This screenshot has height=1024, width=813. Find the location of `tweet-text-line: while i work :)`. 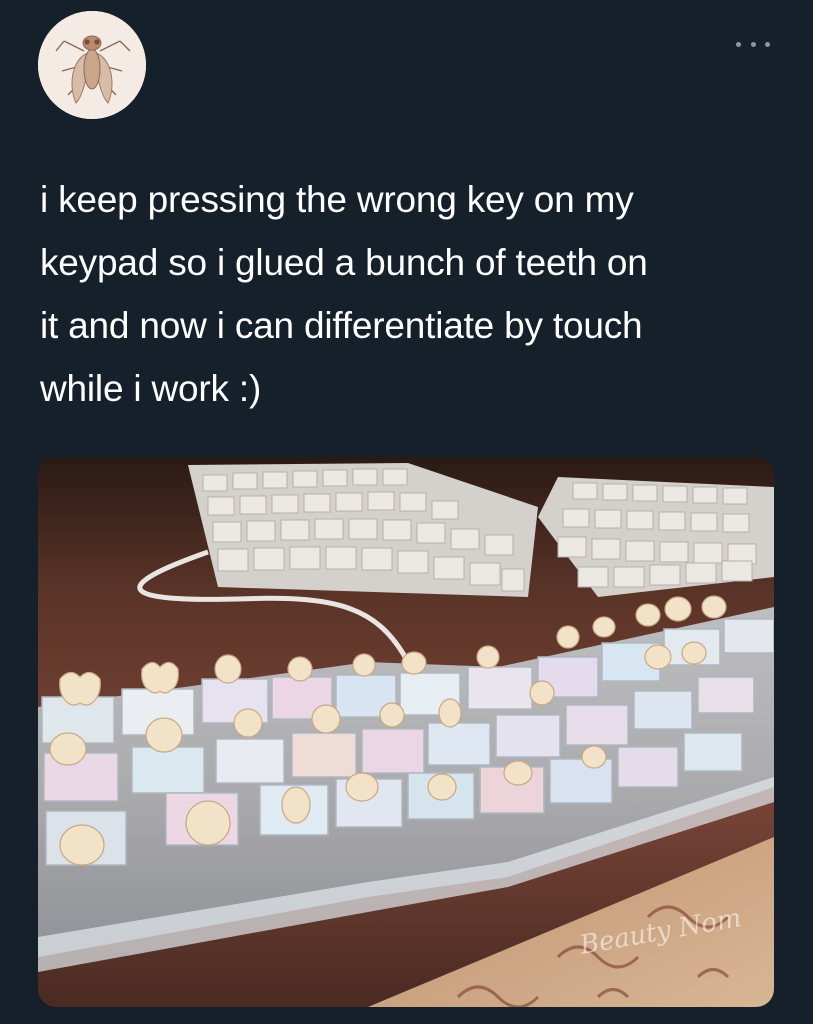

tweet-text-line: while i work :) is located at coordinates (151, 388).